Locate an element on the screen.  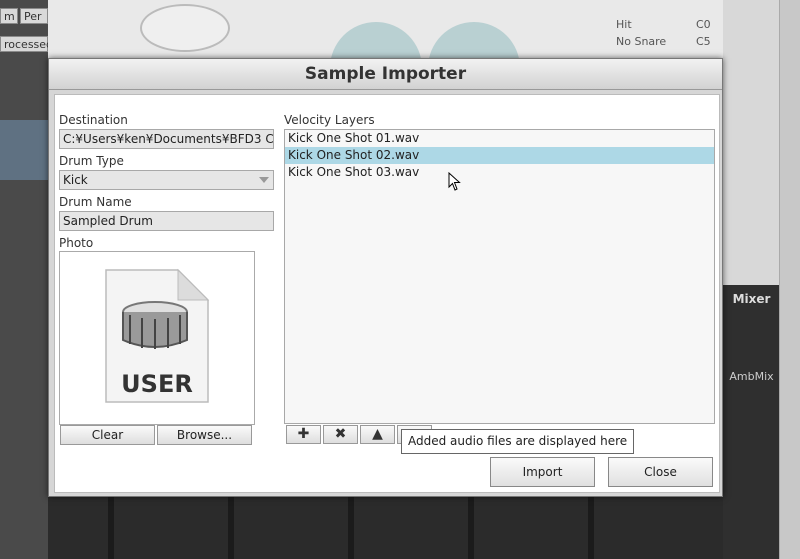
clear-button: Clear is located at coordinates (107, 435).